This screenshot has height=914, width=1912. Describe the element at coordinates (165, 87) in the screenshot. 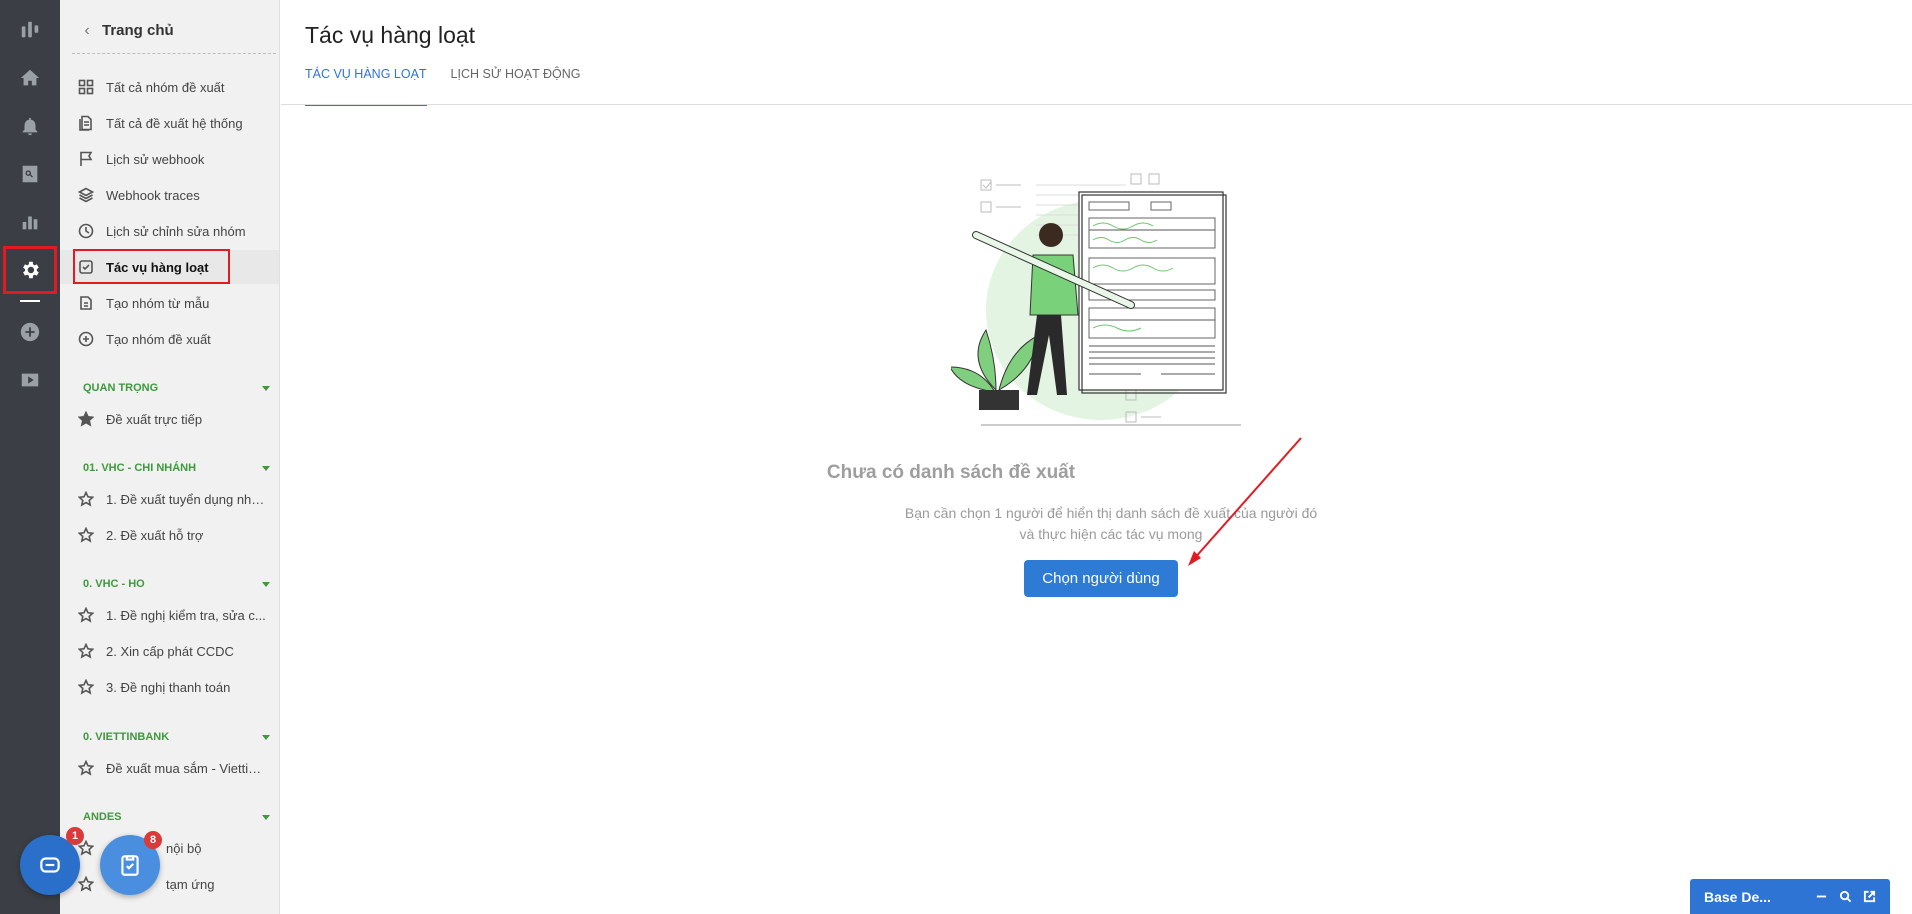

I see `sidebar-item-label: Tất cả nhóm đề xuất` at that location.